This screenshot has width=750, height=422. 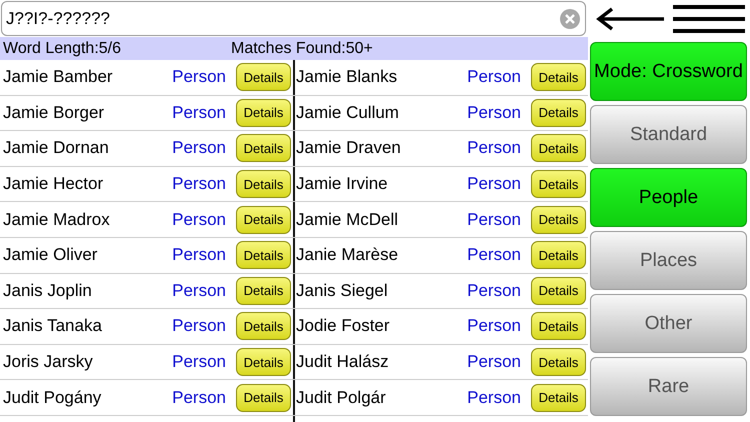 I want to click on person-name: Jamie Blanks, so click(x=347, y=77).